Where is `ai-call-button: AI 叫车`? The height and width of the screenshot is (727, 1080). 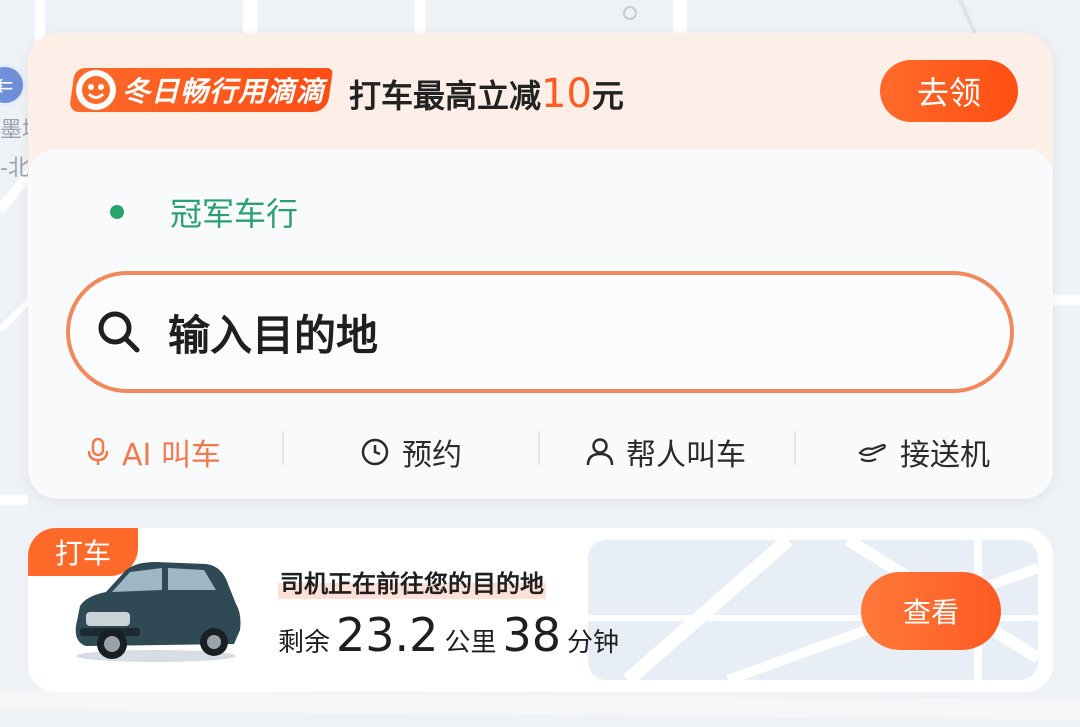
ai-call-button: AI 叫车 is located at coordinates (153, 452).